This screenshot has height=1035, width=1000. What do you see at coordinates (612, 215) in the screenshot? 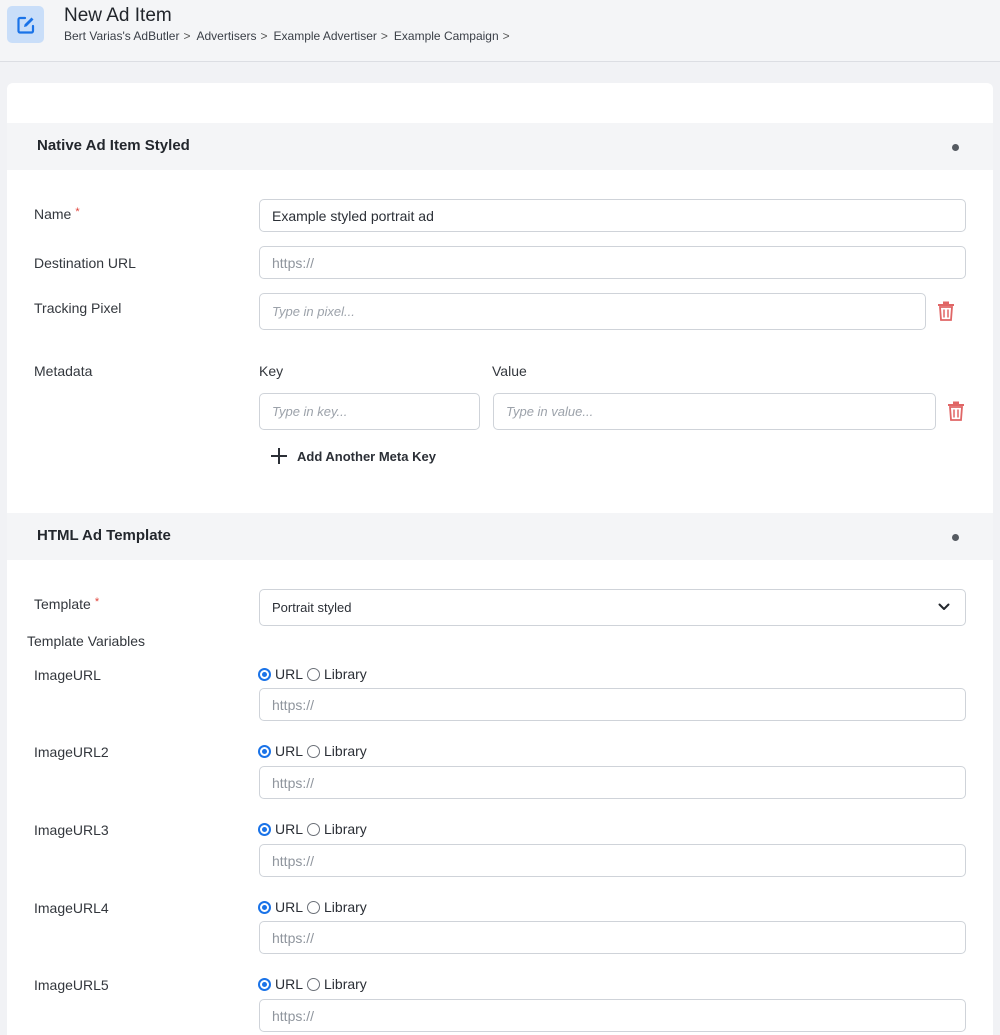
I see `name-input: Example styled portrait ad` at bounding box center [612, 215].